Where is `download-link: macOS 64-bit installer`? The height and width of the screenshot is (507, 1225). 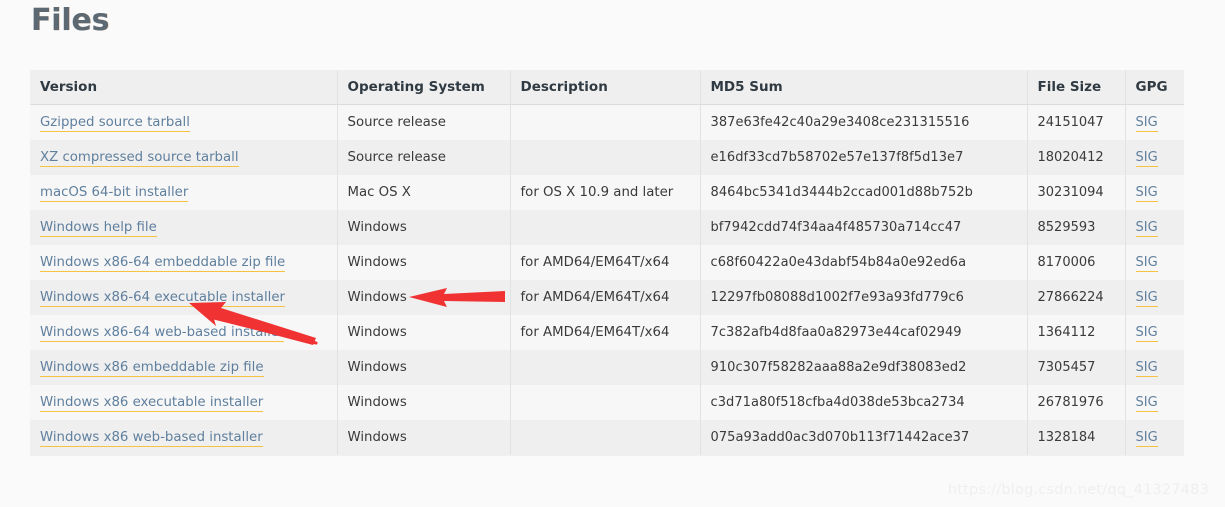
download-link: macOS 64-bit installer is located at coordinates (114, 193).